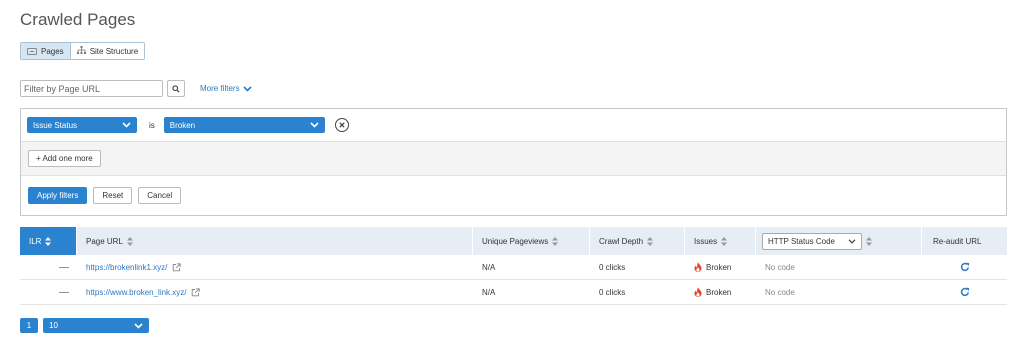 Image resolution: width=1024 pixels, height=358 pixels. I want to click on column-header-page-url: Page URL, so click(275, 241).